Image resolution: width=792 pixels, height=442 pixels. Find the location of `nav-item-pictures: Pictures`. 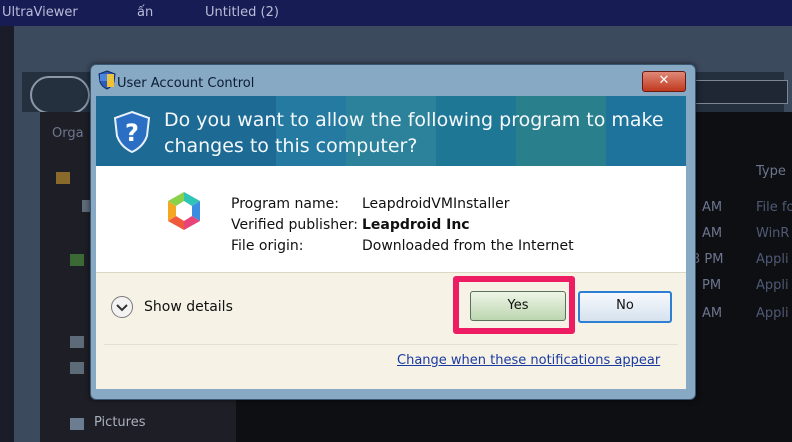

nav-item-pictures: Pictures is located at coordinates (120, 422).